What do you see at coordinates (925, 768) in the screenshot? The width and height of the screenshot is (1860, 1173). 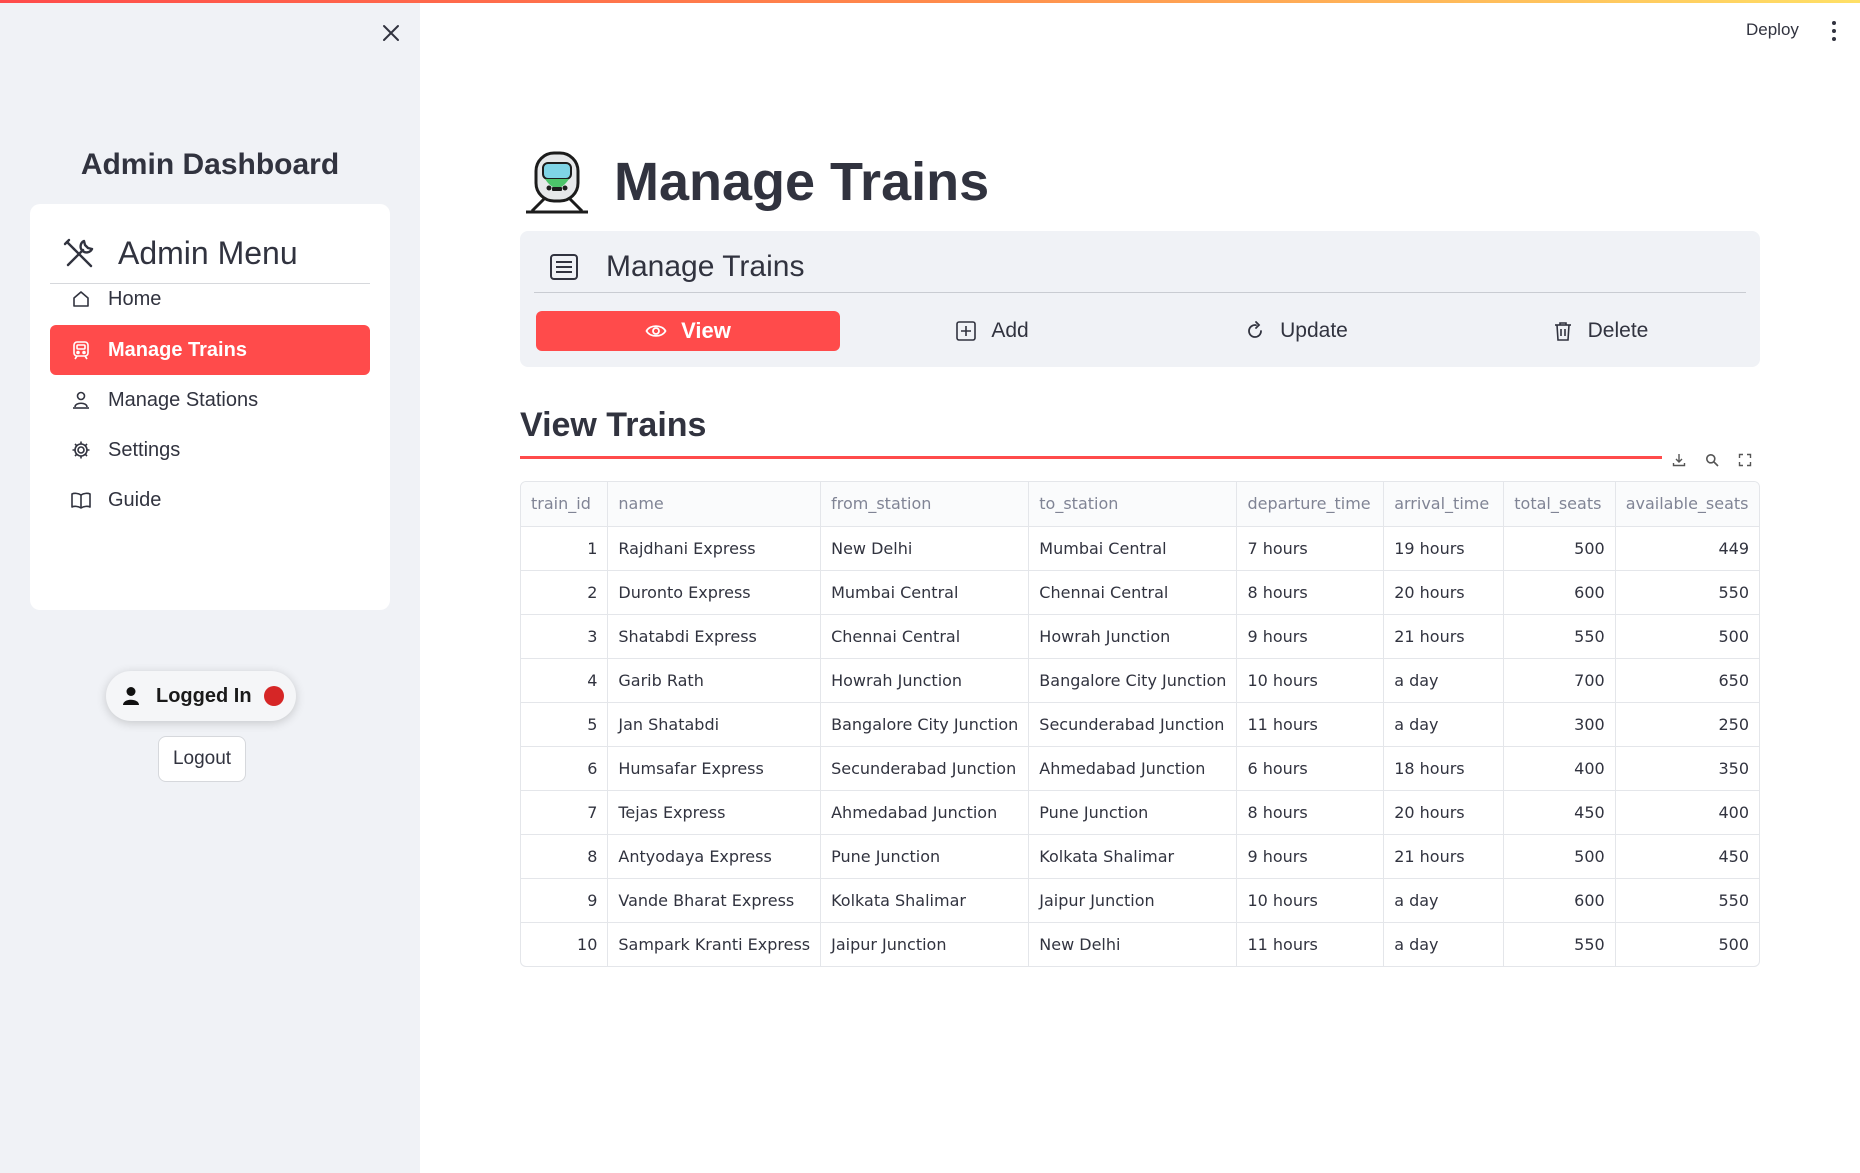 I see `table-cell-from-station: Secunderabad Junction` at bounding box center [925, 768].